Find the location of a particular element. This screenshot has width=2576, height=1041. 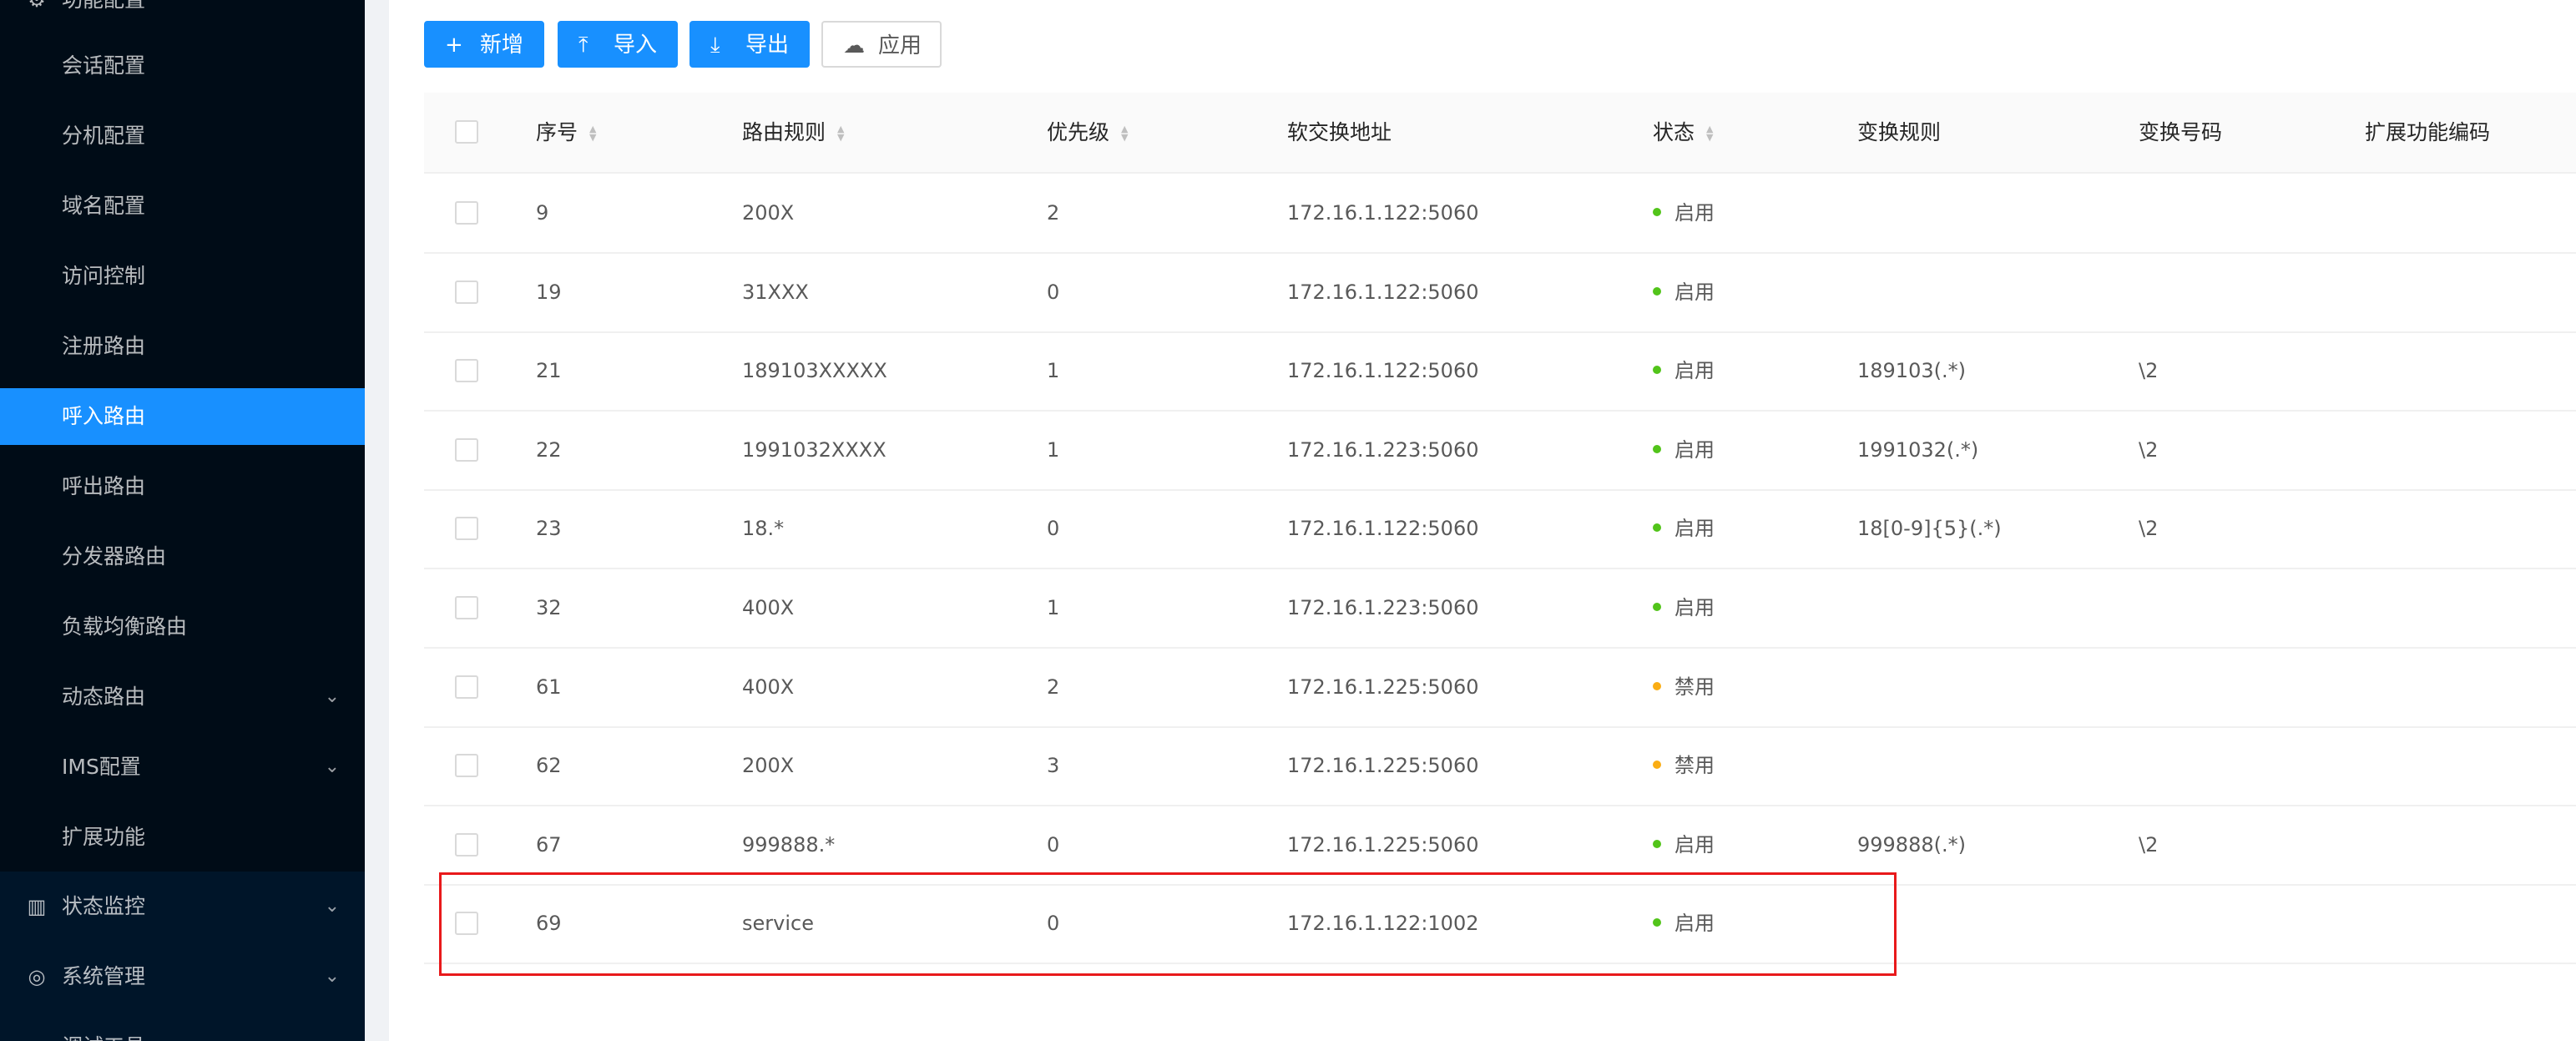

cell-address: 172.16.1.223:5060 is located at coordinates (1383, 607).